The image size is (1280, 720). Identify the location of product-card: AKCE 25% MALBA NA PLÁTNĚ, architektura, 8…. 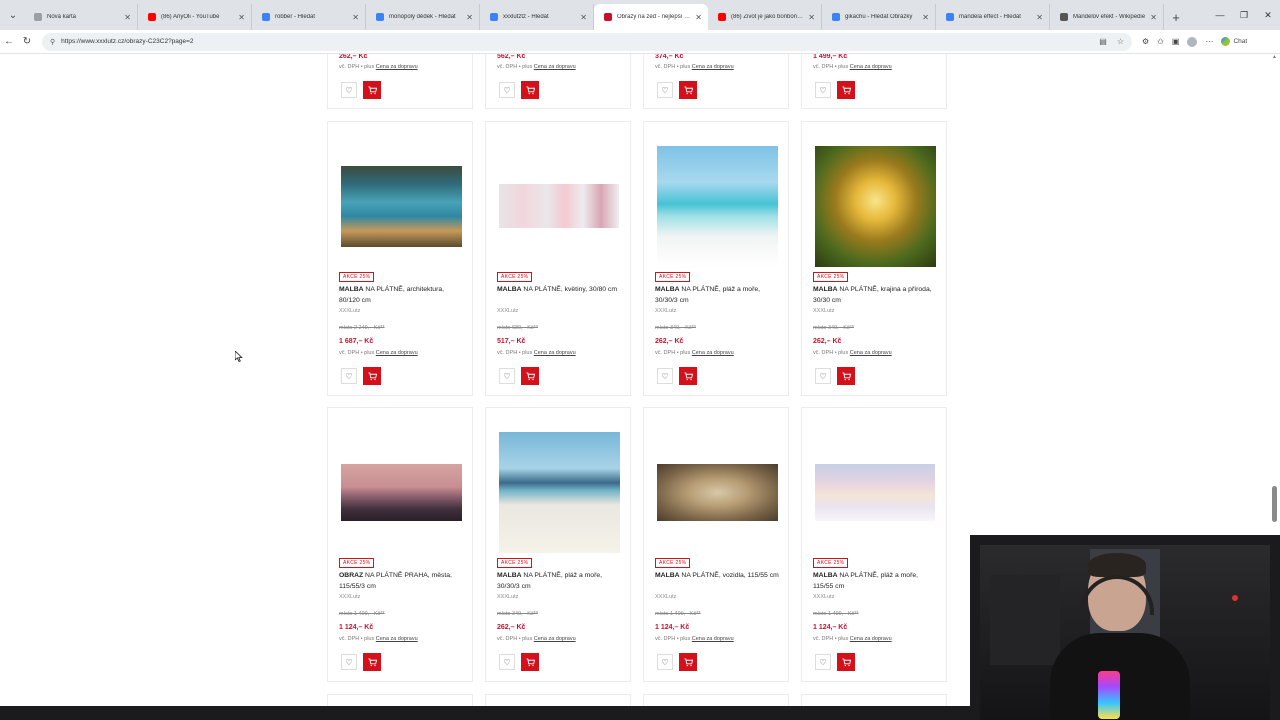
(400, 258).